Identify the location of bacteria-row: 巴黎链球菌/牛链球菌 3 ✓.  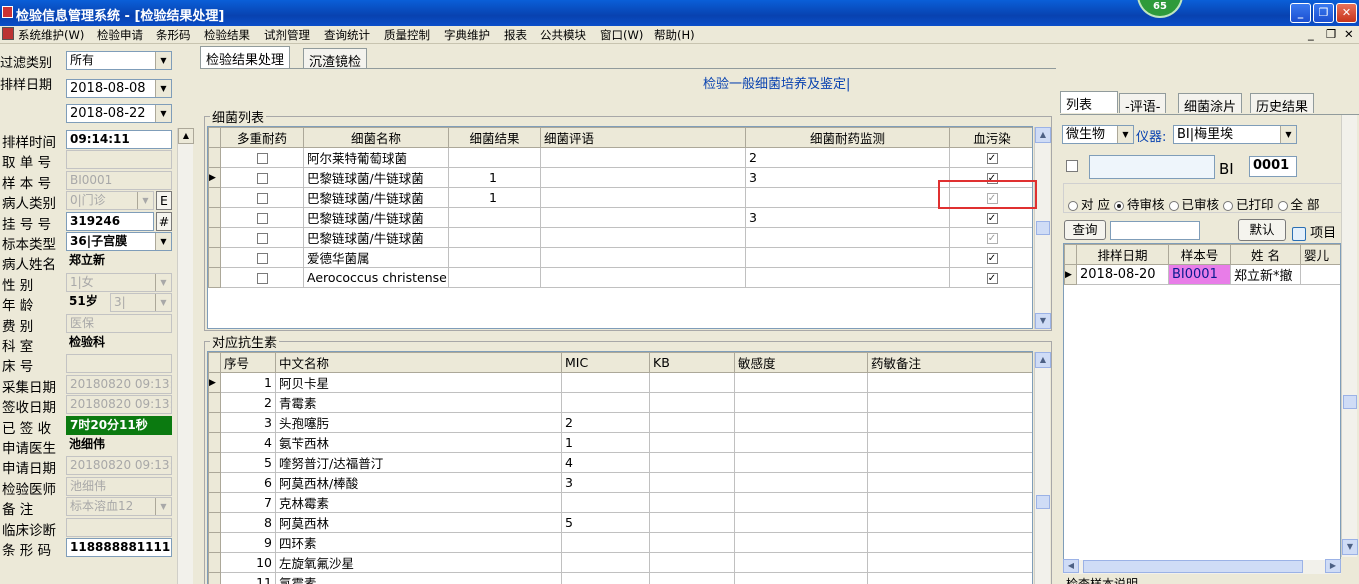
(620, 217).